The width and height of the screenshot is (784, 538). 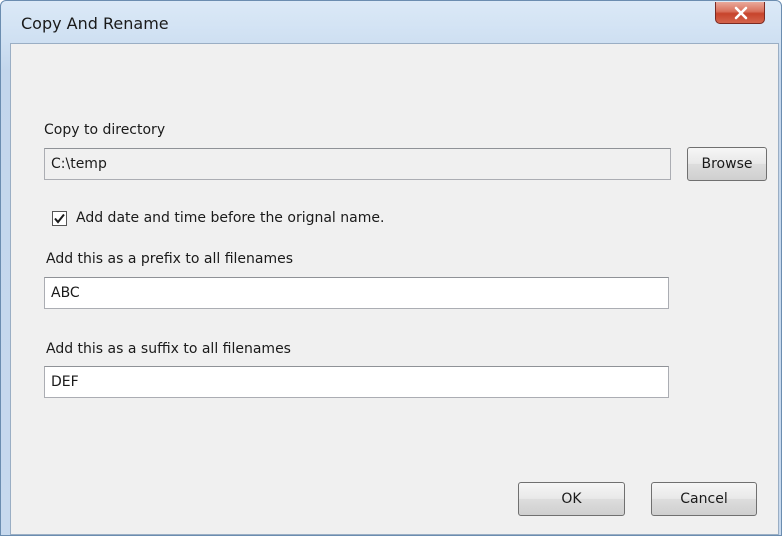 What do you see at coordinates (168, 349) in the screenshot?
I see `suffix-label: Add this as a suffix to all filenames` at bounding box center [168, 349].